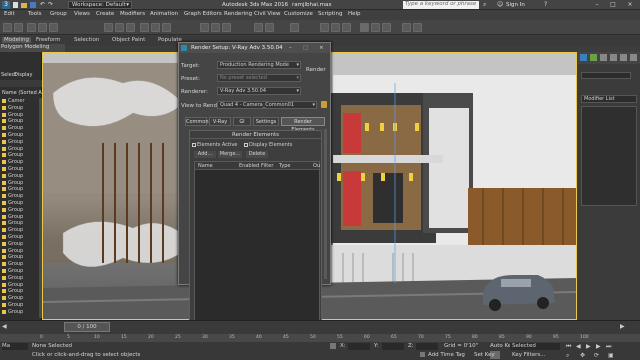 The width and height of the screenshot is (640, 360). Describe the element at coordinates (155, 27) in the screenshot. I see `select-rotate-icon` at that location.